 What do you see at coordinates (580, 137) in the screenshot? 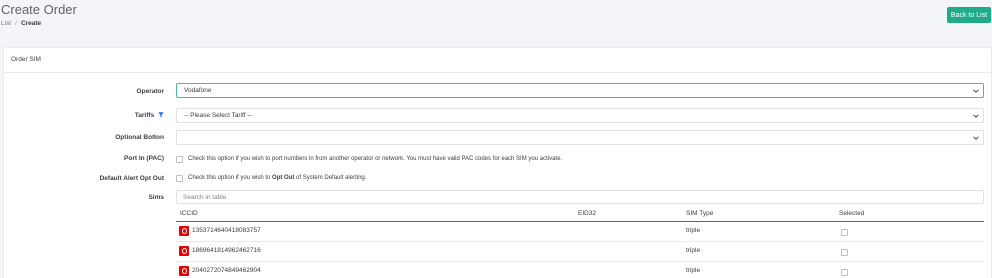
I see `optional-bolton-select` at bounding box center [580, 137].